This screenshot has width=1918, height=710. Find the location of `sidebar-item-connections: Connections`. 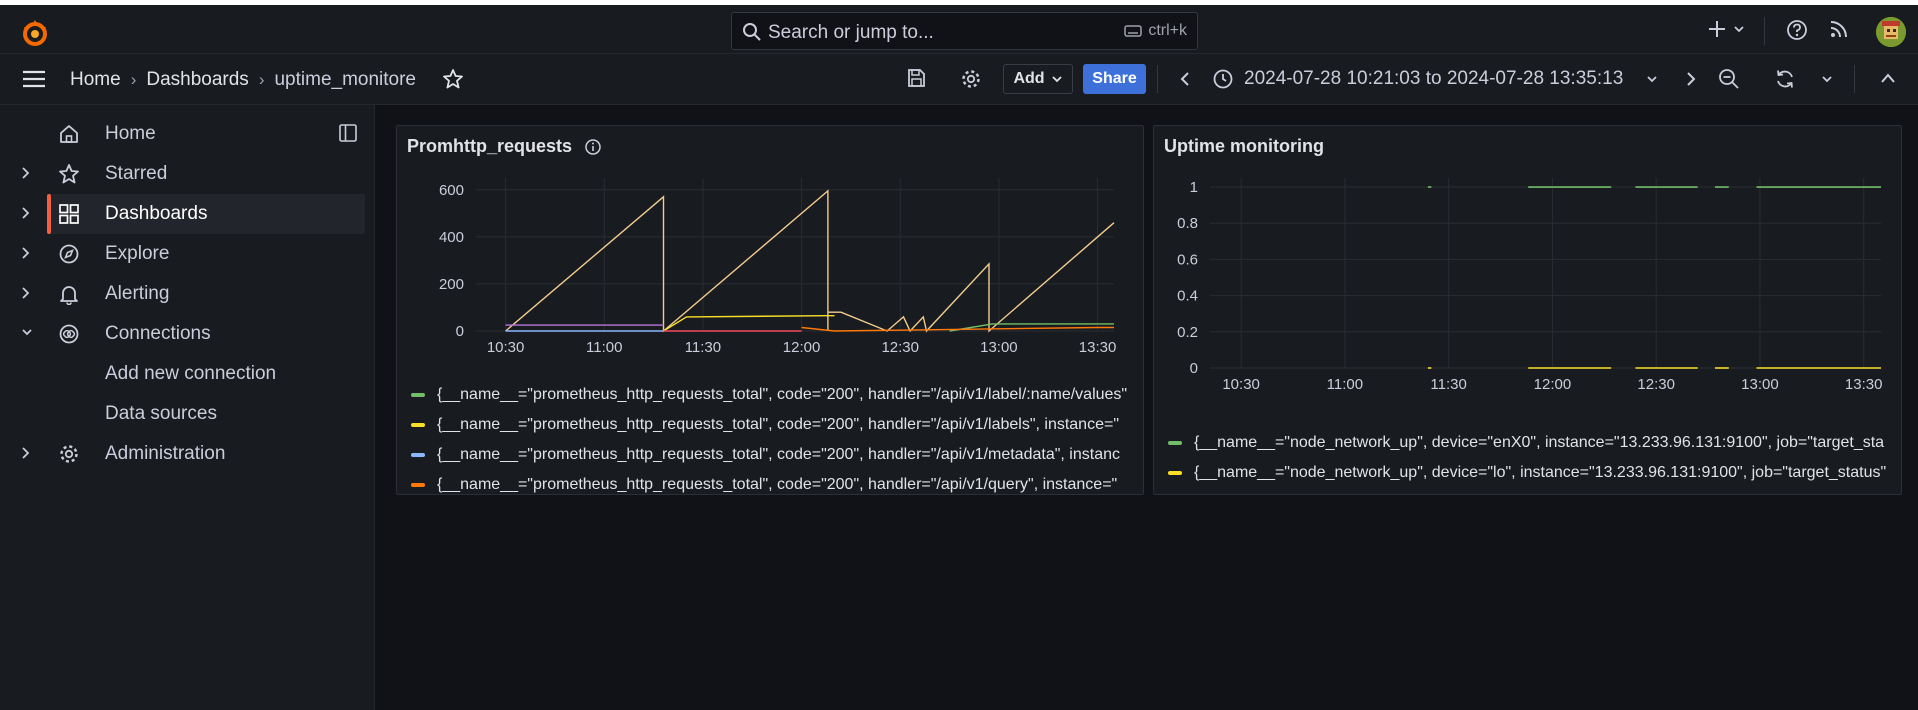

sidebar-item-connections: Connections is located at coordinates (182, 334).